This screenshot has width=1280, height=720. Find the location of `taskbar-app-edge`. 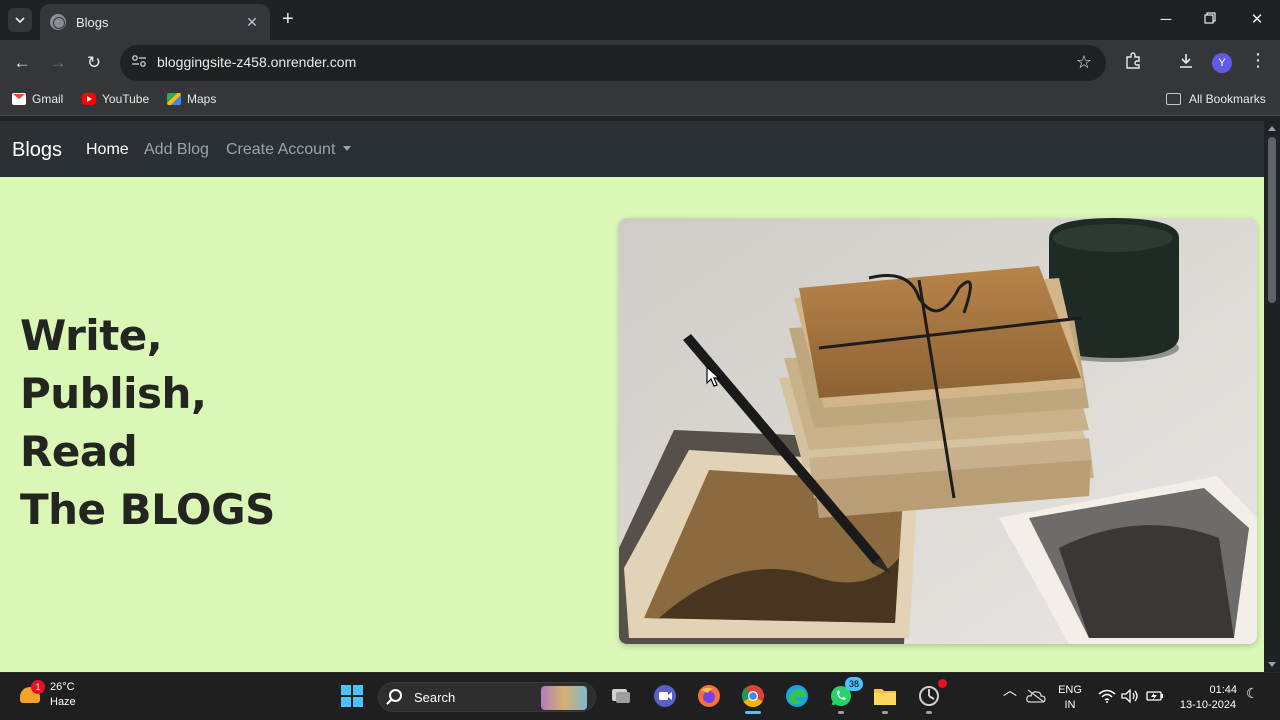

taskbar-app-edge is located at coordinates (797, 696).